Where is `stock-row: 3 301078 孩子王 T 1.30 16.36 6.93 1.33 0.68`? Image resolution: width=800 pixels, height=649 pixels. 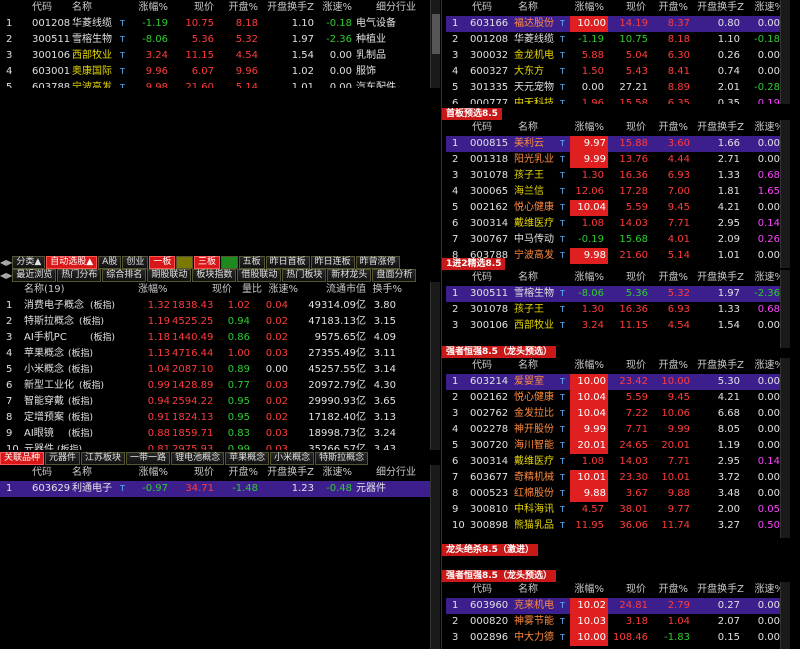
stock-row: 3 301078 孩子王 T 1.30 16.36 6.93 1.33 0.68 is located at coordinates (618, 176).